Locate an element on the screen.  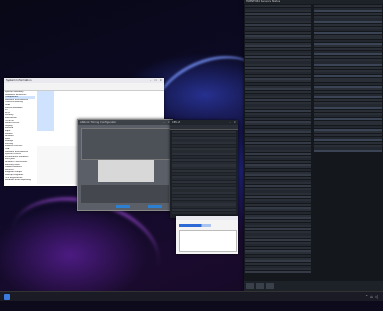
title-bar: HWiNFO64 Sensors Status is located at coordinates (313, 2).